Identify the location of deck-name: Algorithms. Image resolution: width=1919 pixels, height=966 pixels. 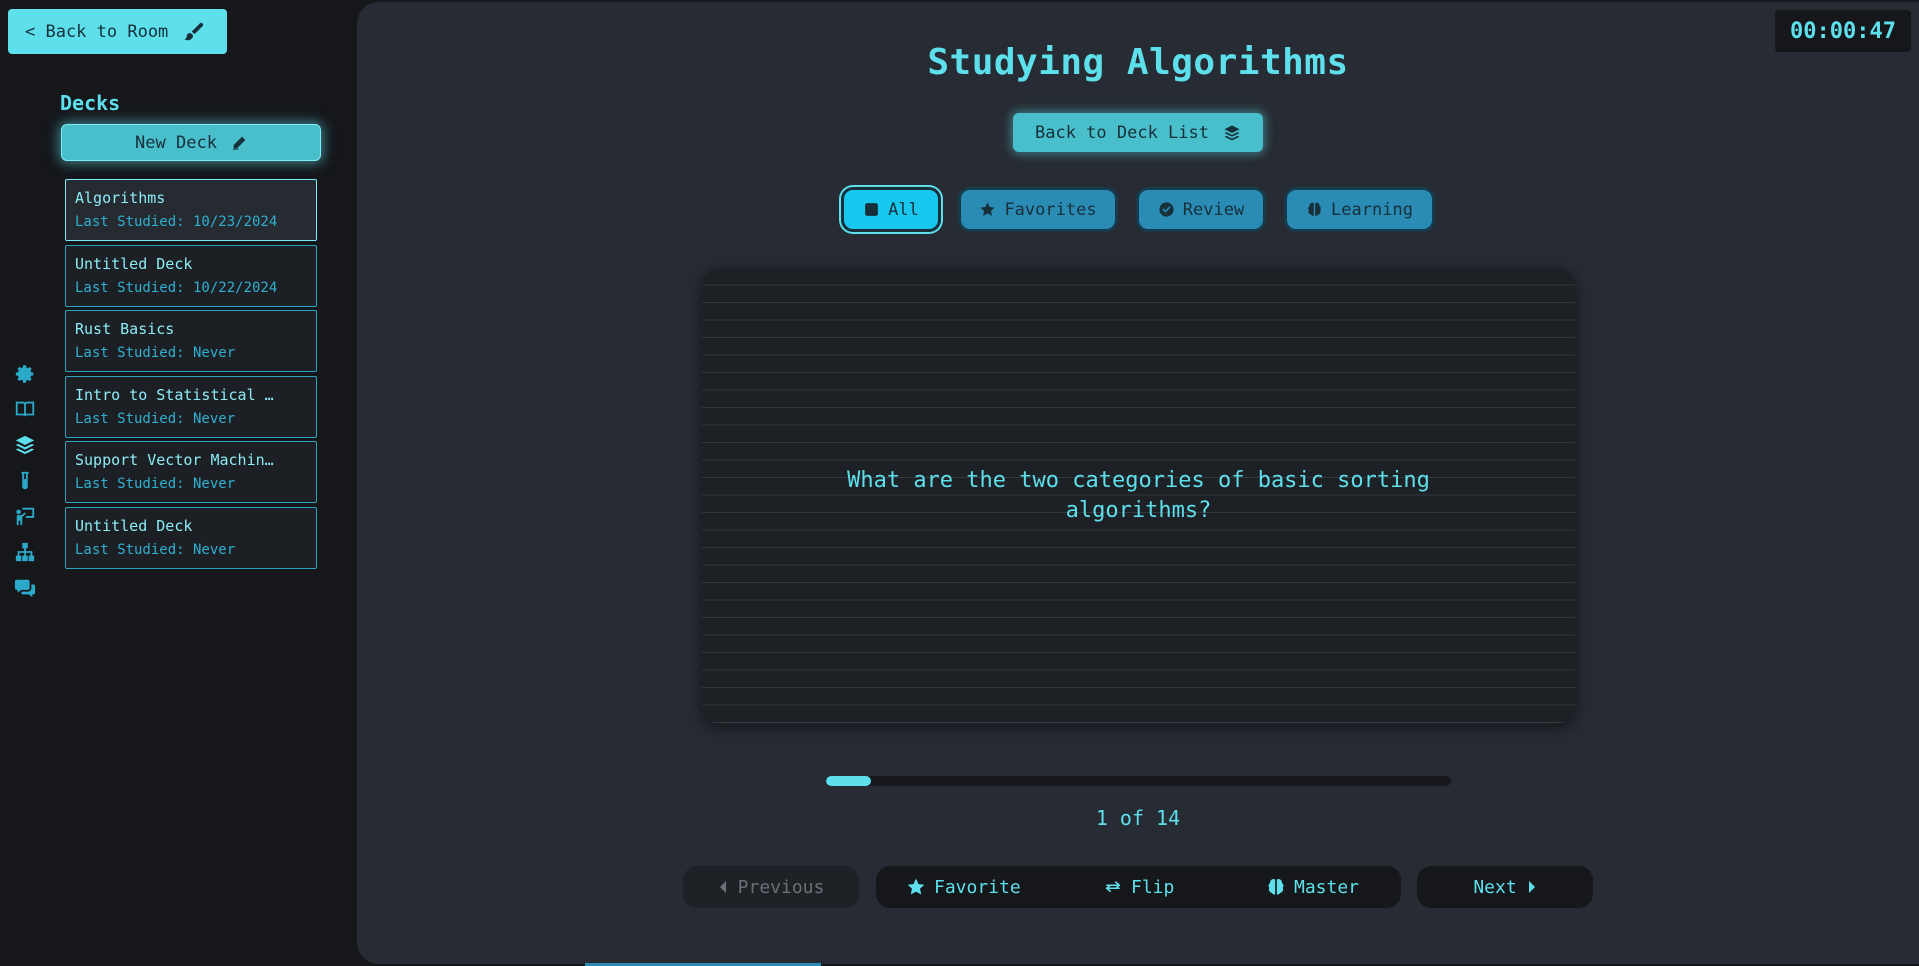
(120, 198).